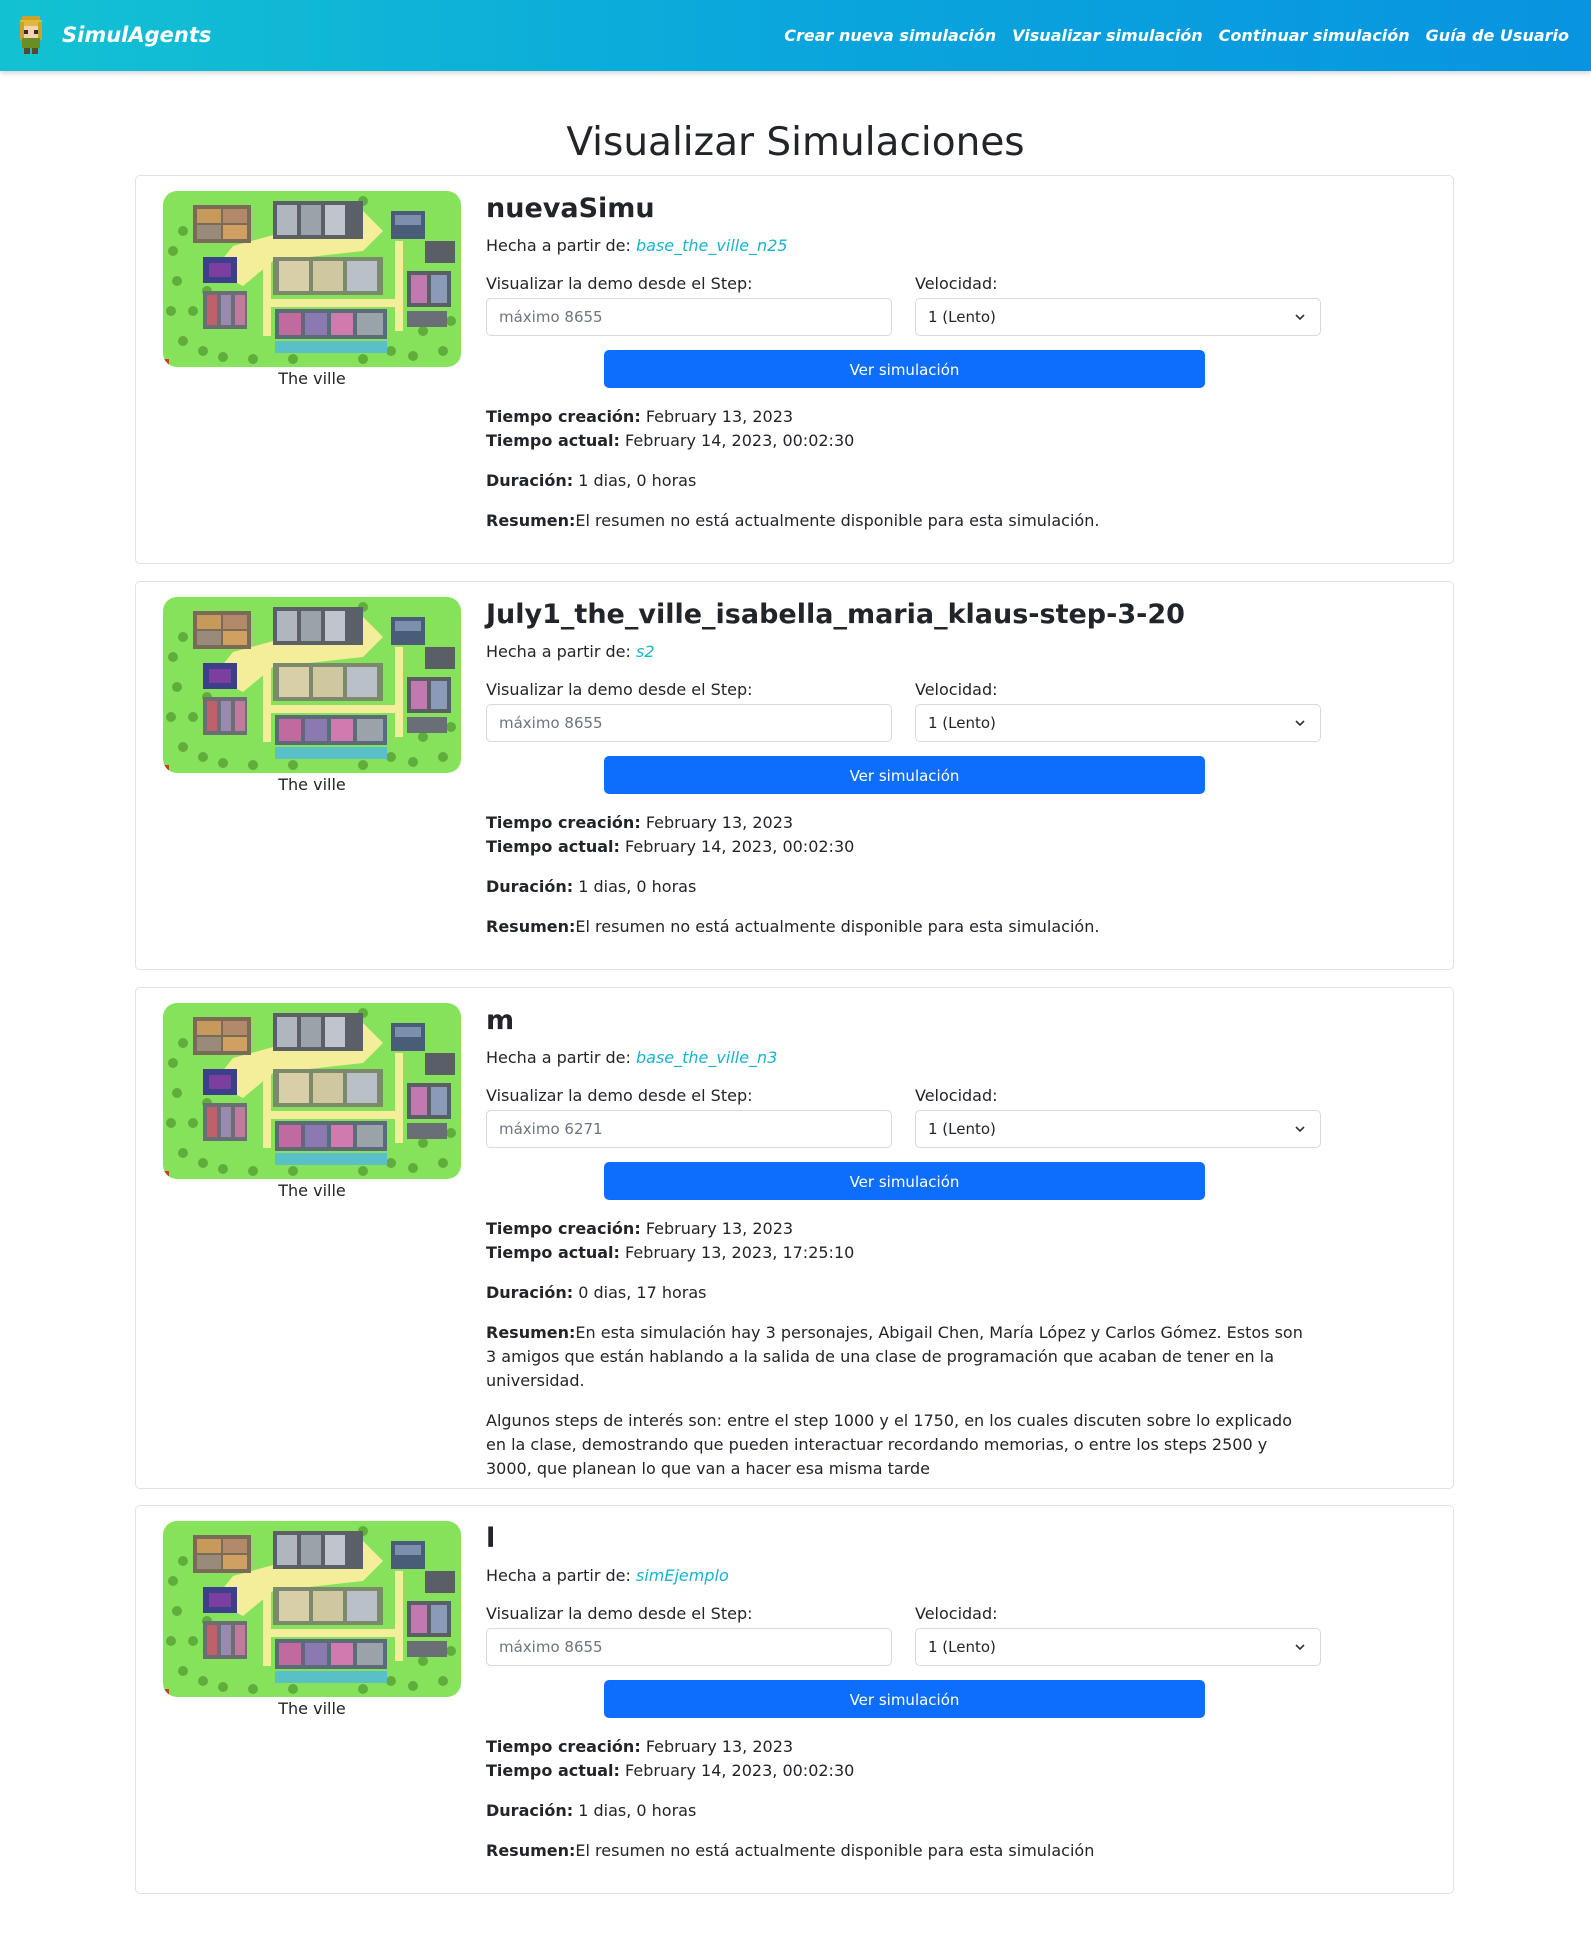  Describe the element at coordinates (31, 35) in the screenshot. I see `pixel-character-logo-icon` at that location.